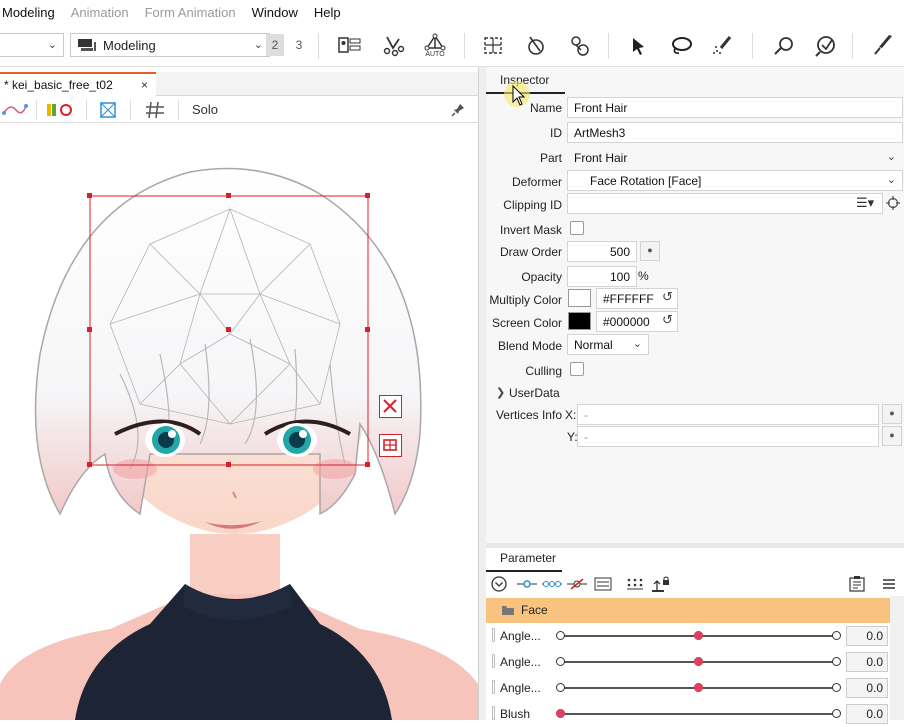  I want to click on multiply-color-swatch, so click(579, 298).